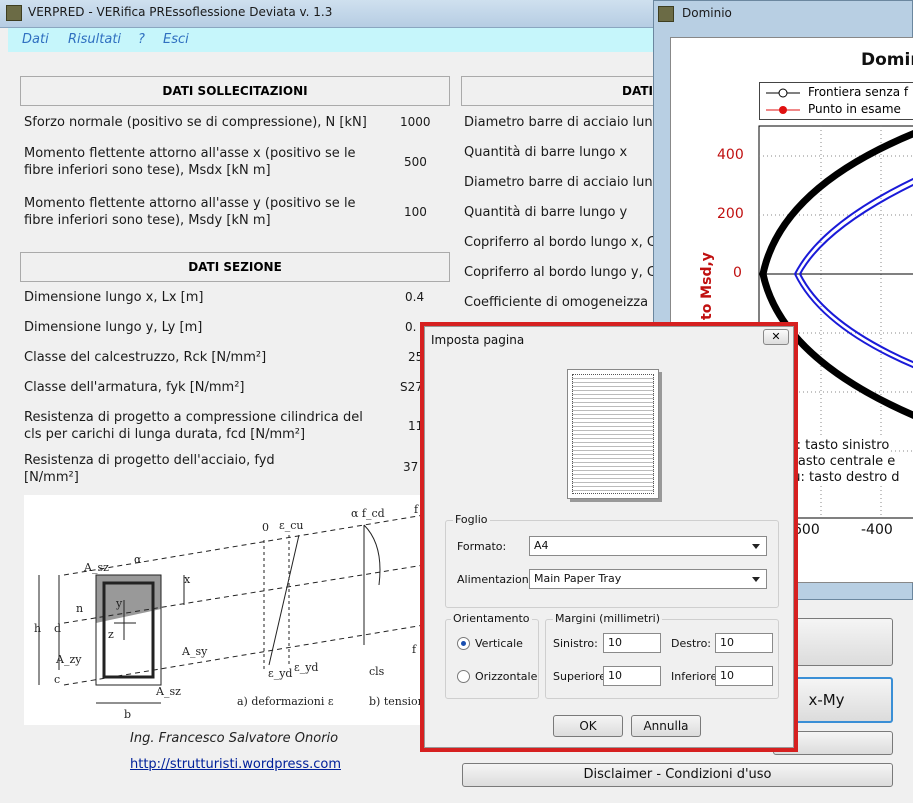 Image resolution: width=913 pixels, height=803 pixels. Describe the element at coordinates (145, 357) in the screenshot. I see `label-rck: Classe del calcestruzzo, Rck [N/mm²]` at that location.